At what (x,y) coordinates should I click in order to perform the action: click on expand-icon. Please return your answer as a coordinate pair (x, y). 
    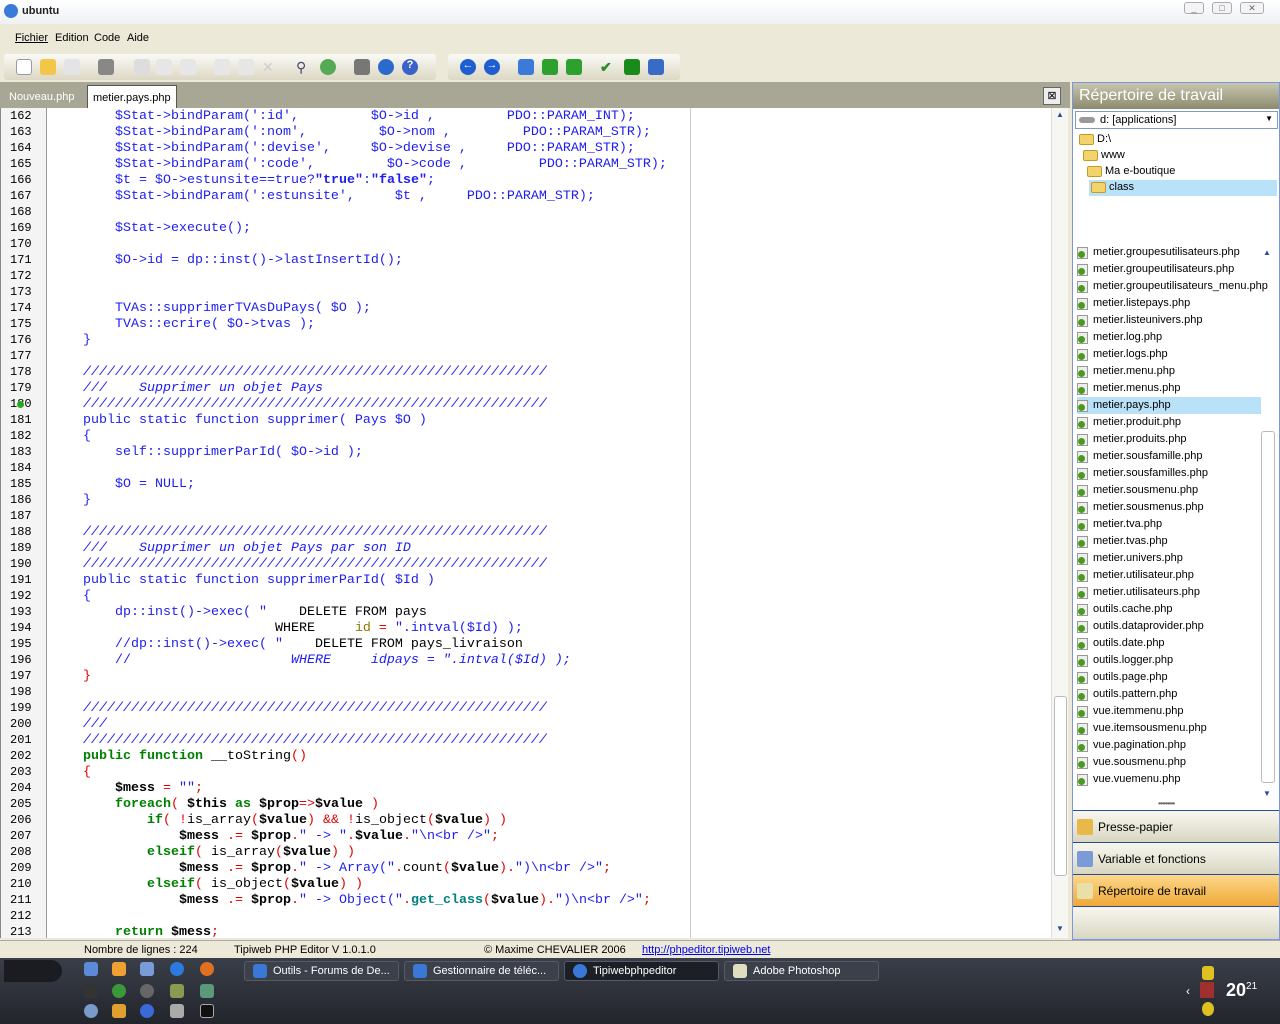
    Looking at the image, I should click on (574, 67).